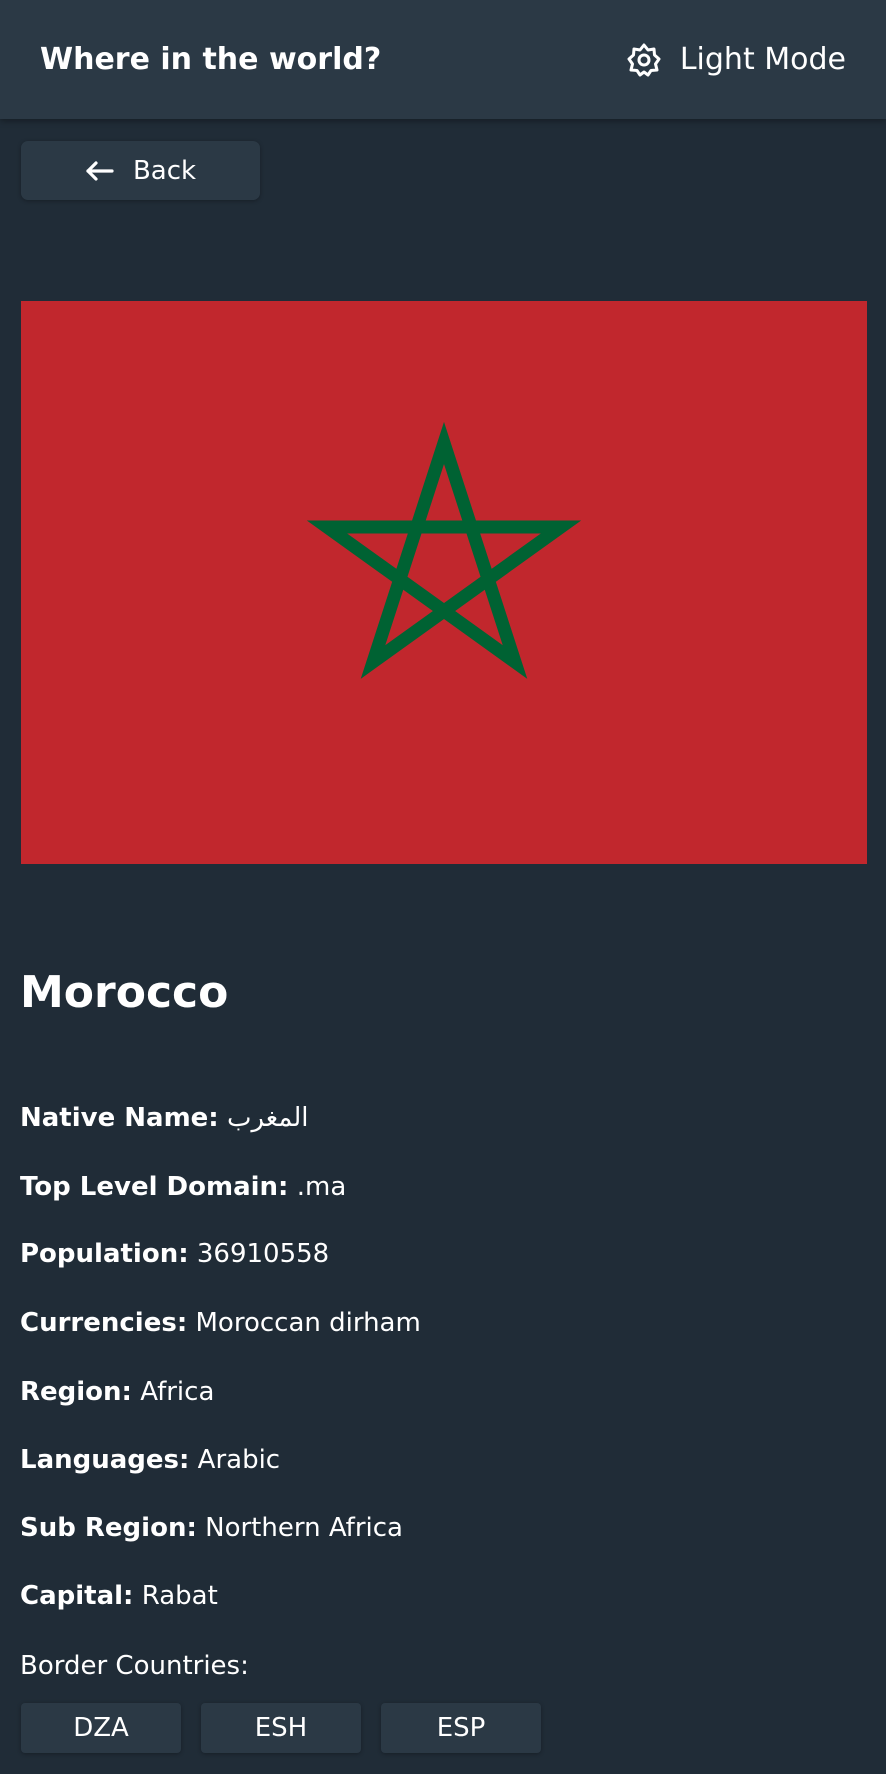 The image size is (886, 1774). Describe the element at coordinates (443, 59) in the screenshot. I see `app-header: Where in the world? Light Mode` at that location.